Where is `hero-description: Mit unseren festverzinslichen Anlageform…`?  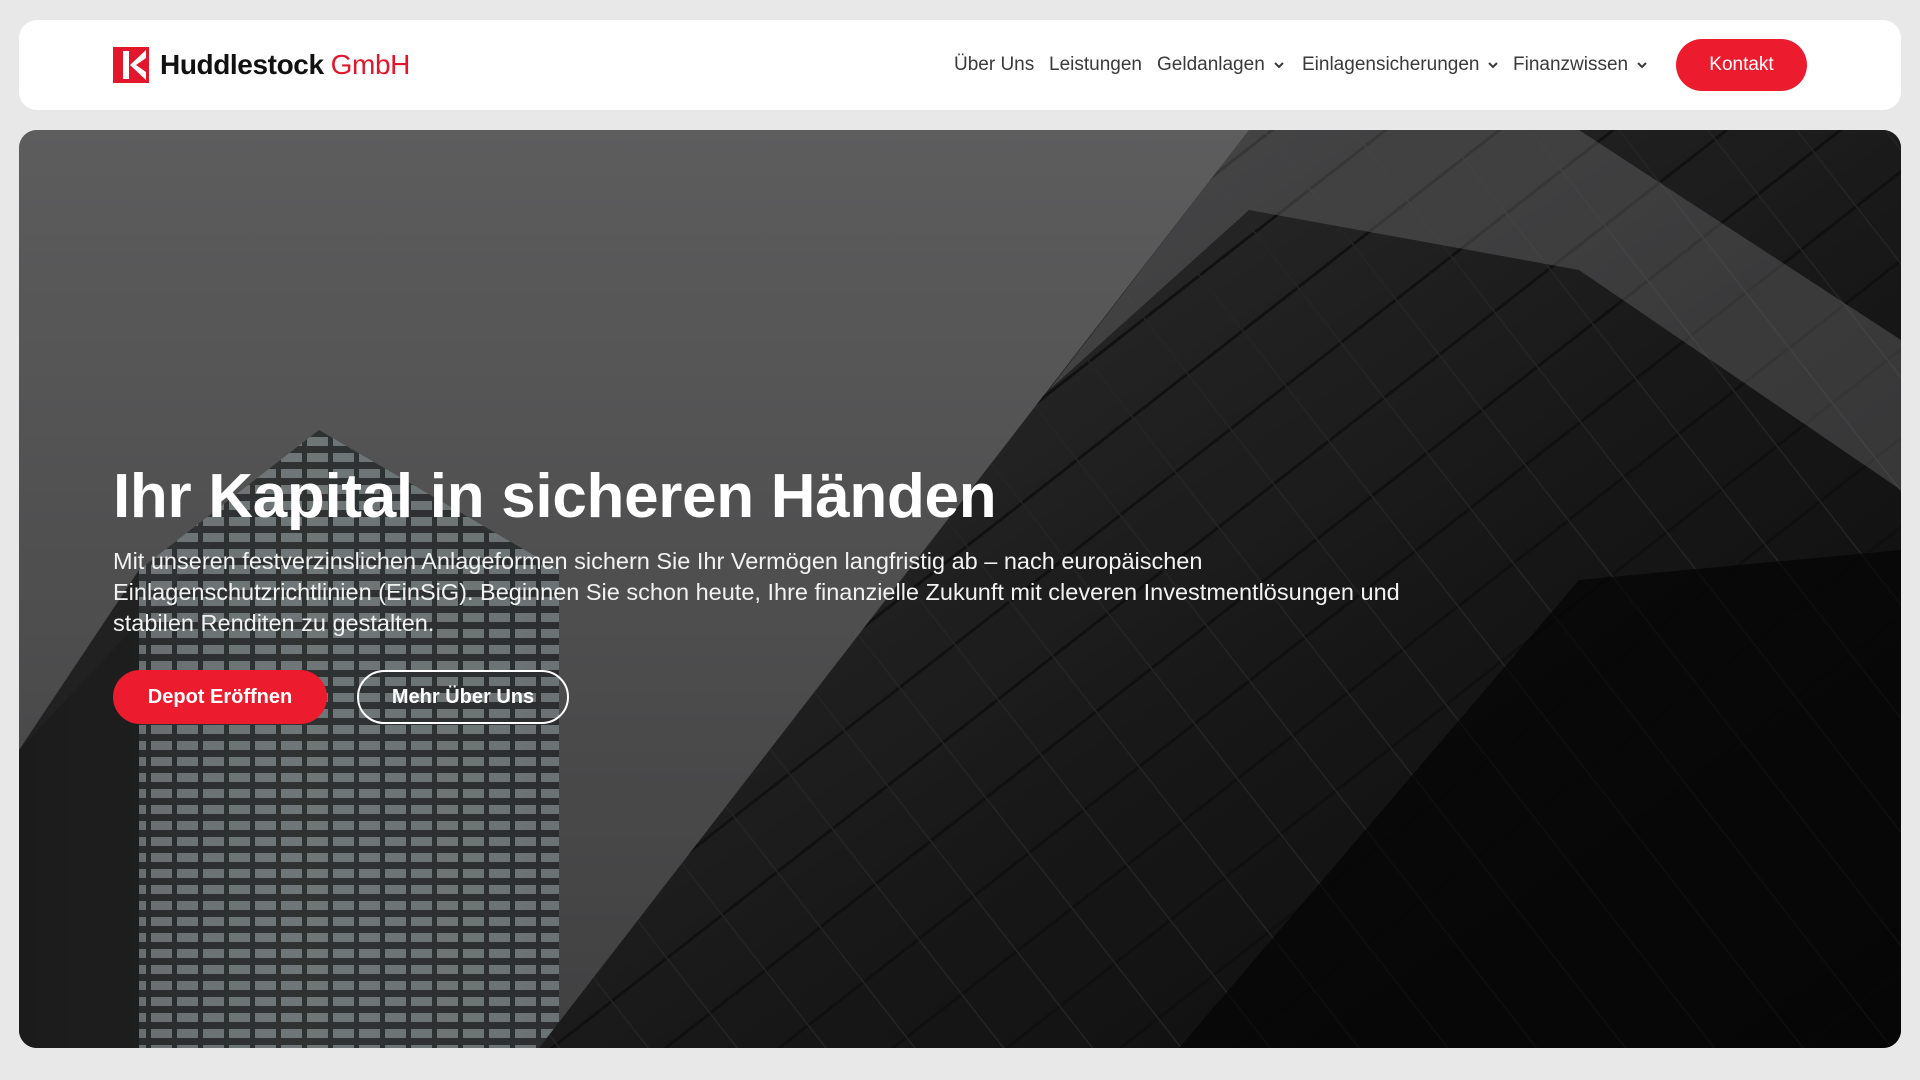
hero-description: Mit unseren festverzinslichen Anlageform… is located at coordinates (756, 592).